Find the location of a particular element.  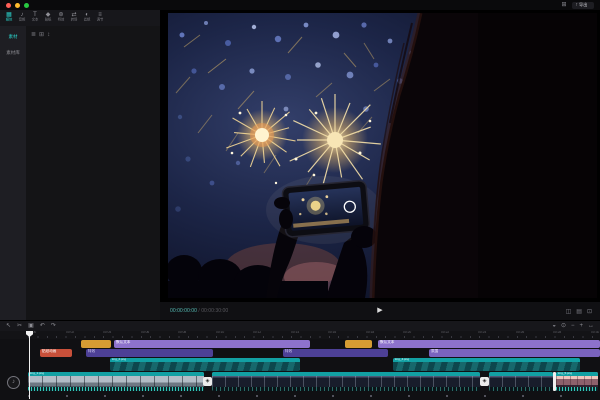

firework-core-left is located at coordinates (262, 135).